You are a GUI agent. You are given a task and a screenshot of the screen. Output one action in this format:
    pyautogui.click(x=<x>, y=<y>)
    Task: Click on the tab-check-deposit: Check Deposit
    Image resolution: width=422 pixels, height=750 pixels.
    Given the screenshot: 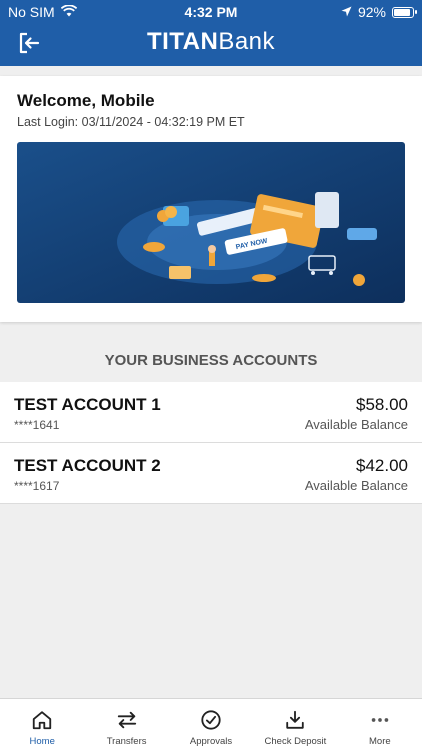 What is the action you would take?
    pyautogui.click(x=295, y=724)
    